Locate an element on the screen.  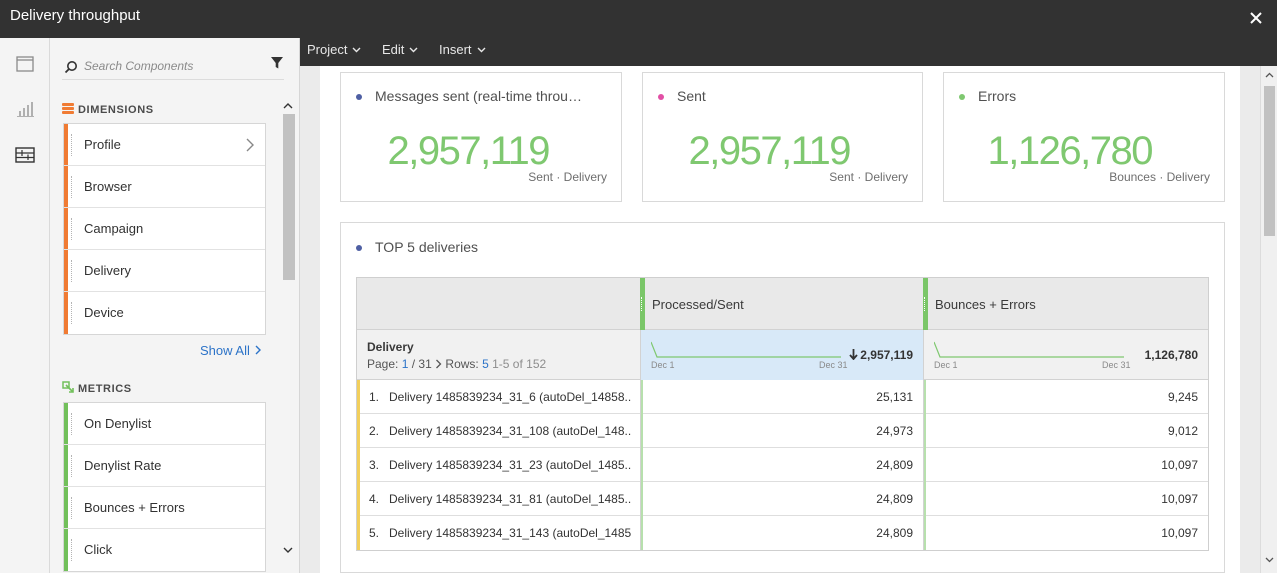
metric-label: Denylist Rate is located at coordinates (123, 465).